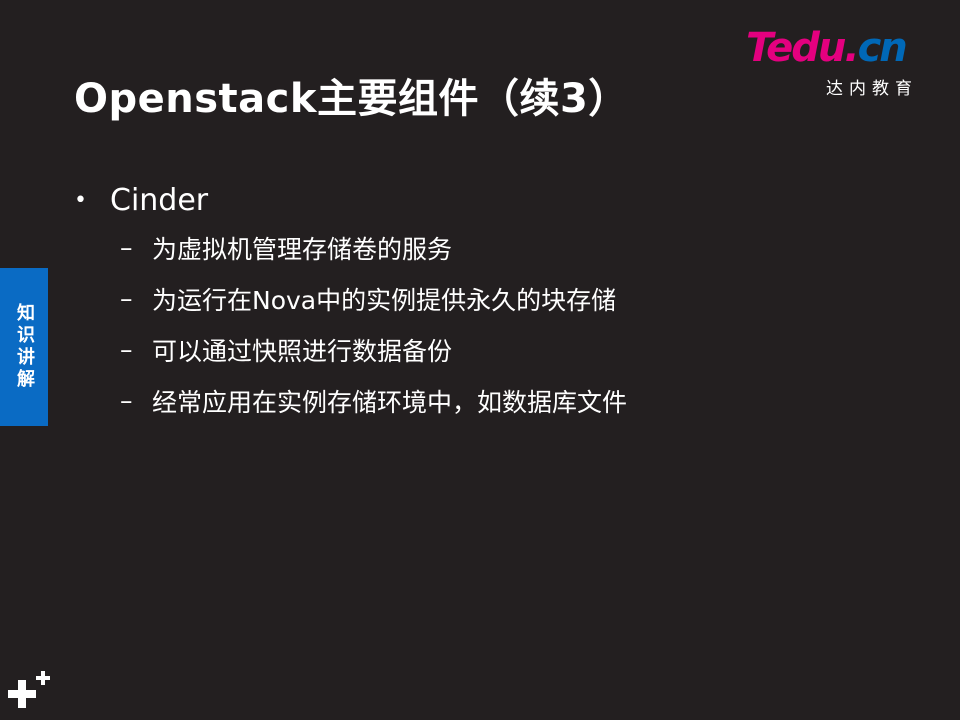 The height and width of the screenshot is (720, 960). I want to click on tedu-logo: Tedu.cn 达内教育, so click(841, 62).